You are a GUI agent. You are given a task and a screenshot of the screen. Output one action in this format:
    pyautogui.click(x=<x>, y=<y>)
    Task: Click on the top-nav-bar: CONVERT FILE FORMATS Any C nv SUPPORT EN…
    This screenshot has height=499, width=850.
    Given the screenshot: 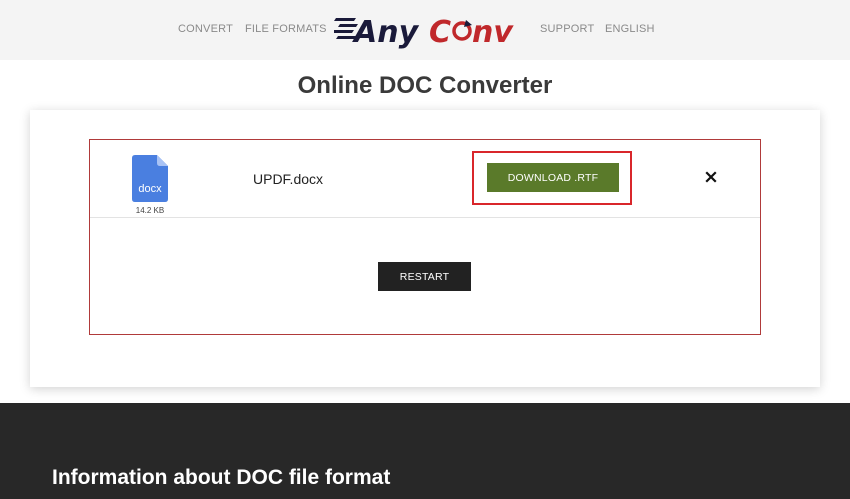 What is the action you would take?
    pyautogui.click(x=425, y=30)
    